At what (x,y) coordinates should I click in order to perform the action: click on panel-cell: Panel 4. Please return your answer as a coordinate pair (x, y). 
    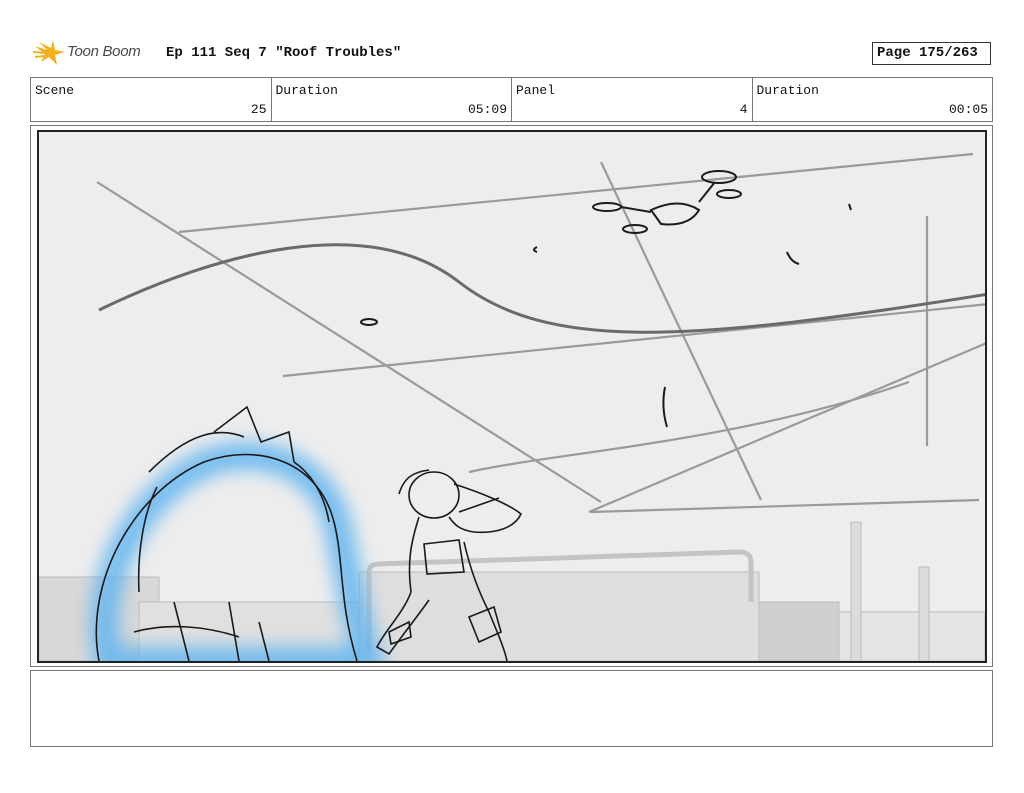
    Looking at the image, I should click on (632, 99).